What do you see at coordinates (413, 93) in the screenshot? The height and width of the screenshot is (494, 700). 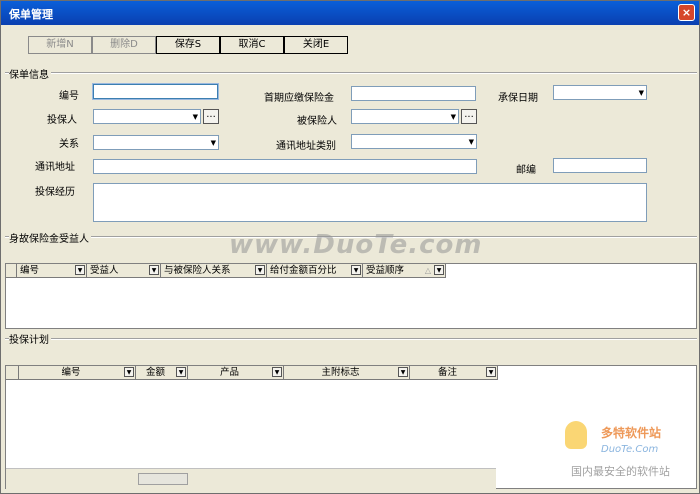 I see `first-premium-input` at bounding box center [413, 93].